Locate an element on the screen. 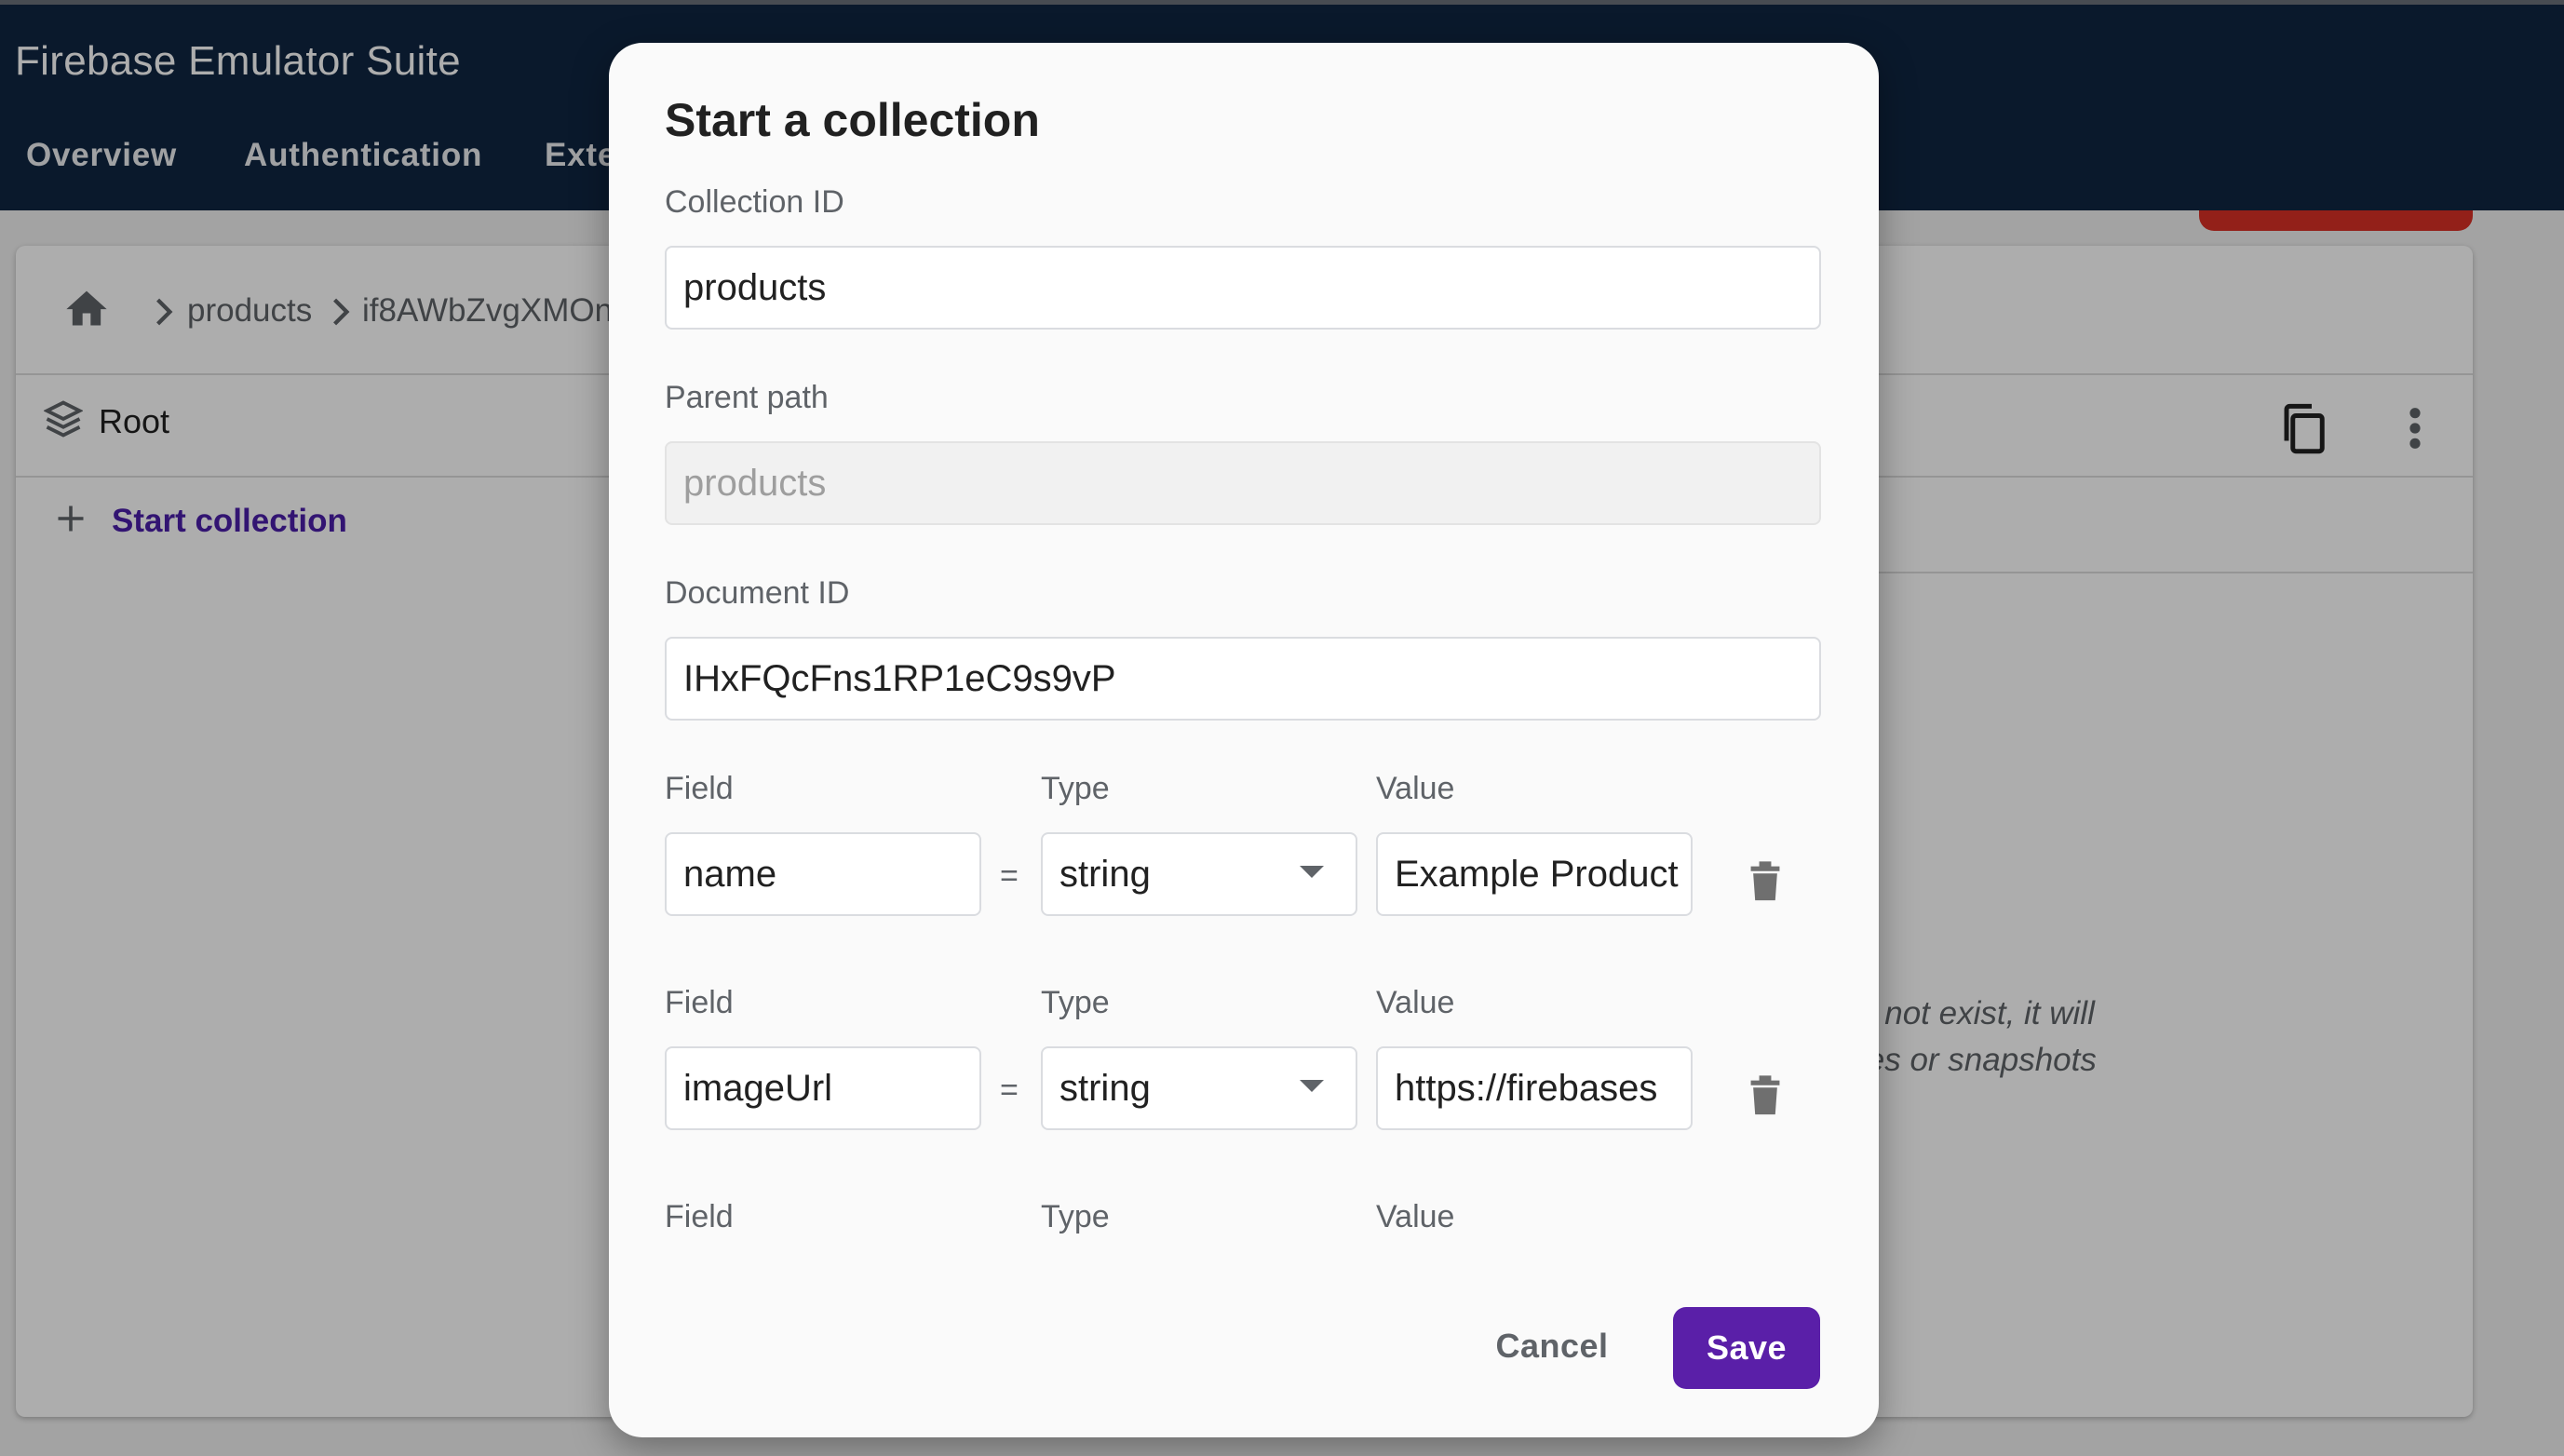 The height and width of the screenshot is (1456, 2564). field-name-input: name is located at coordinates (823, 874).